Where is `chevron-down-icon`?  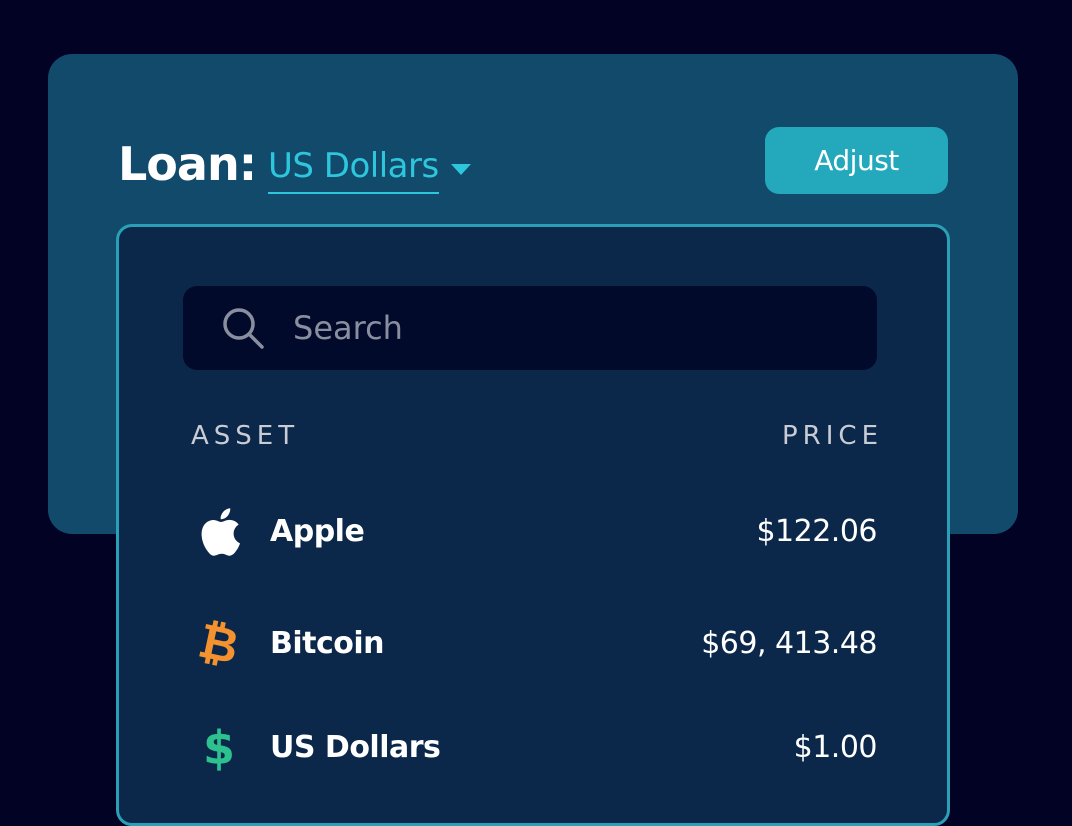 chevron-down-icon is located at coordinates (460, 169).